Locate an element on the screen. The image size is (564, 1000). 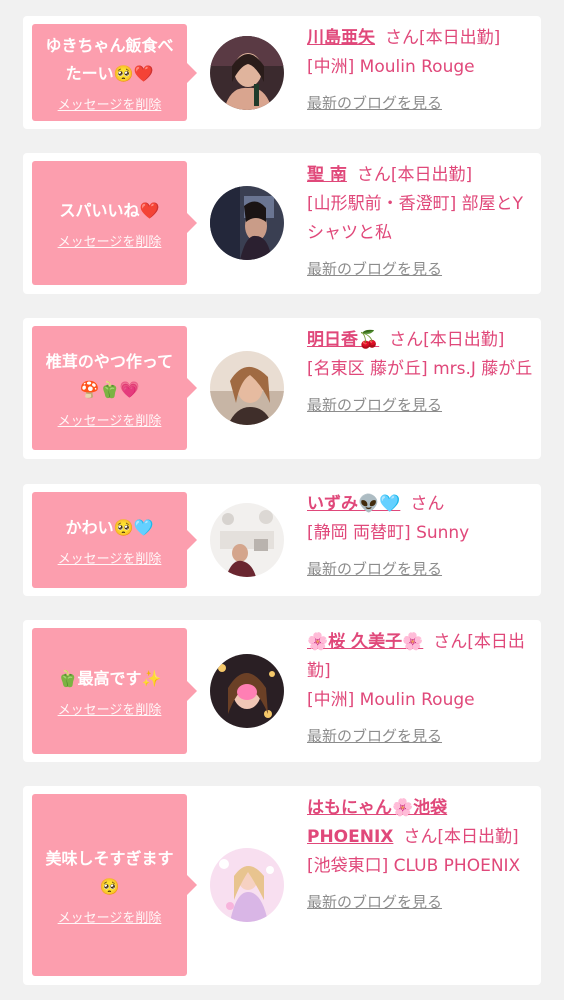
message-line: たーい🥺❤️ is located at coordinates (109, 73).